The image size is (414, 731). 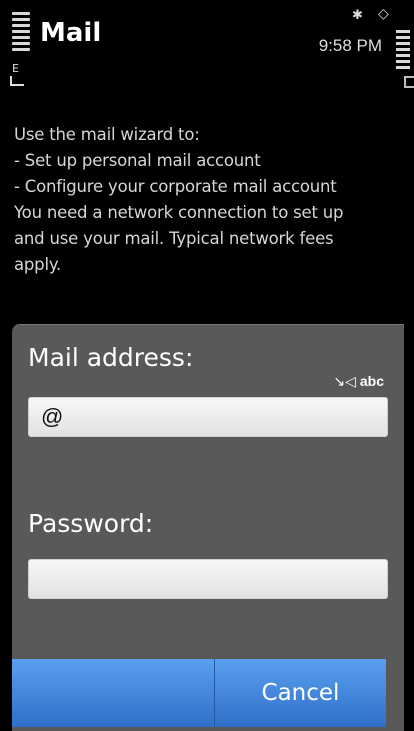 I want to click on softkey-bar: Cancel, so click(x=213, y=693).